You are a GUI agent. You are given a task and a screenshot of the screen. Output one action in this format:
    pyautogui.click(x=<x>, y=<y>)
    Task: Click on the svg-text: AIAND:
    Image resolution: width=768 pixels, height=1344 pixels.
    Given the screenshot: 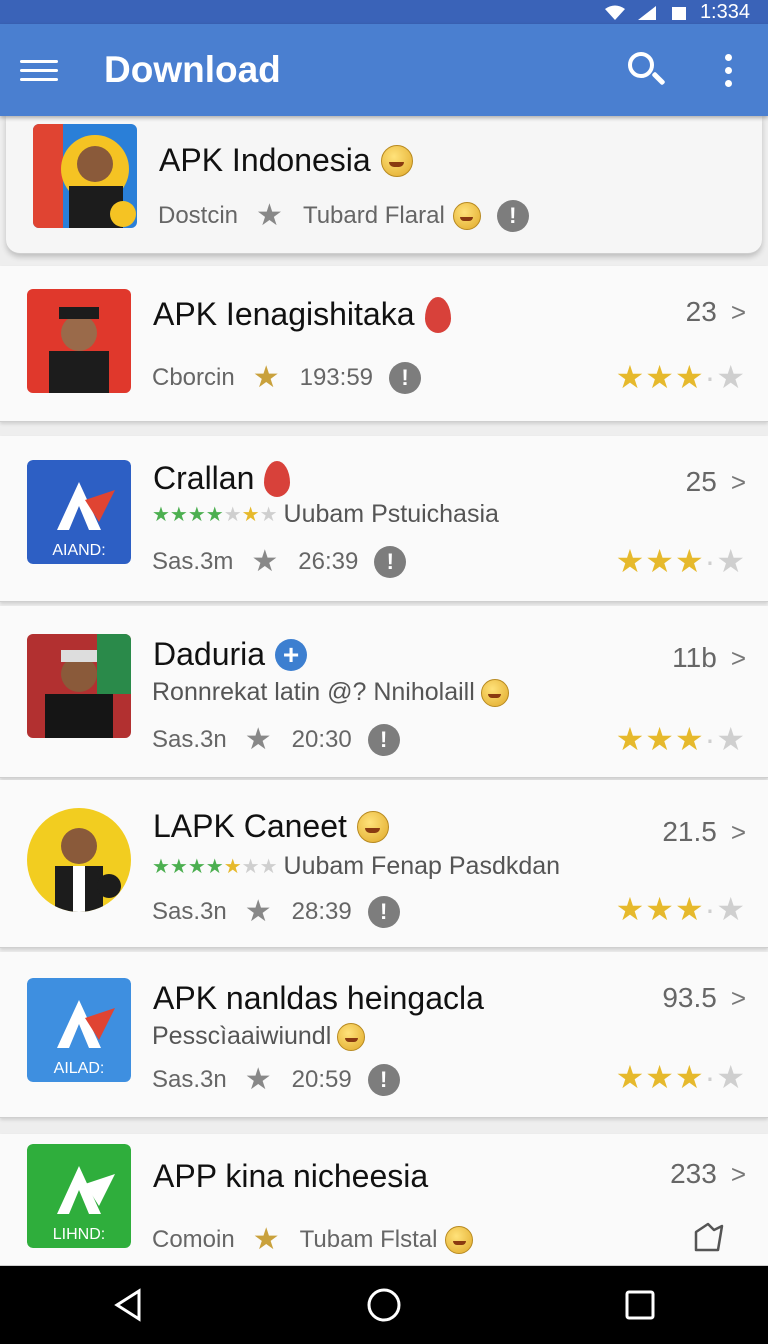 What is the action you would take?
    pyautogui.click(x=78, y=550)
    